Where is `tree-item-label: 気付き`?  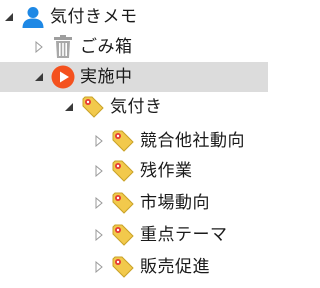 tree-item-label: 気付き is located at coordinates (136, 107).